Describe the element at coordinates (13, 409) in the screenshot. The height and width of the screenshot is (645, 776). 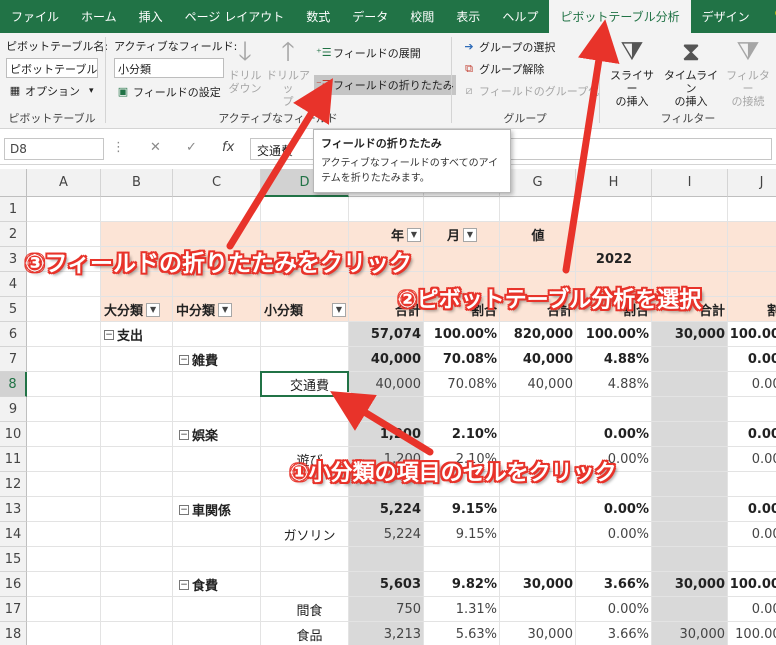
I see `row-header-9: 9` at that location.